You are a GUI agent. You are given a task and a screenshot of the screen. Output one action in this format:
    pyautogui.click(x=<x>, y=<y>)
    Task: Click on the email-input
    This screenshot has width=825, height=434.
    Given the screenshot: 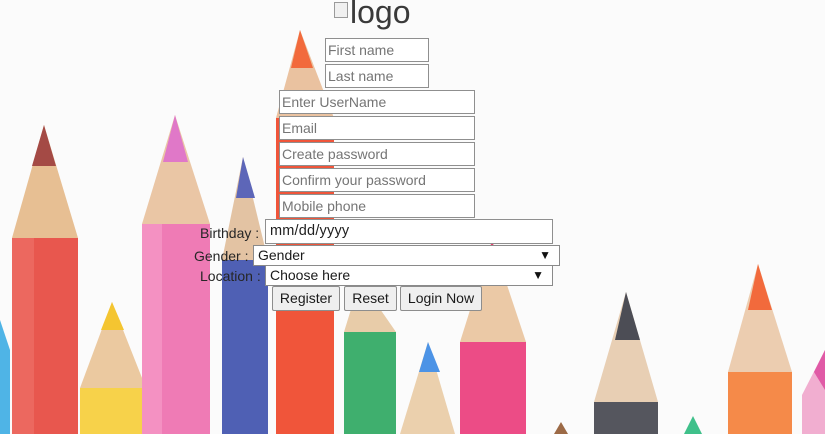 What is the action you would take?
    pyautogui.click(x=377, y=128)
    